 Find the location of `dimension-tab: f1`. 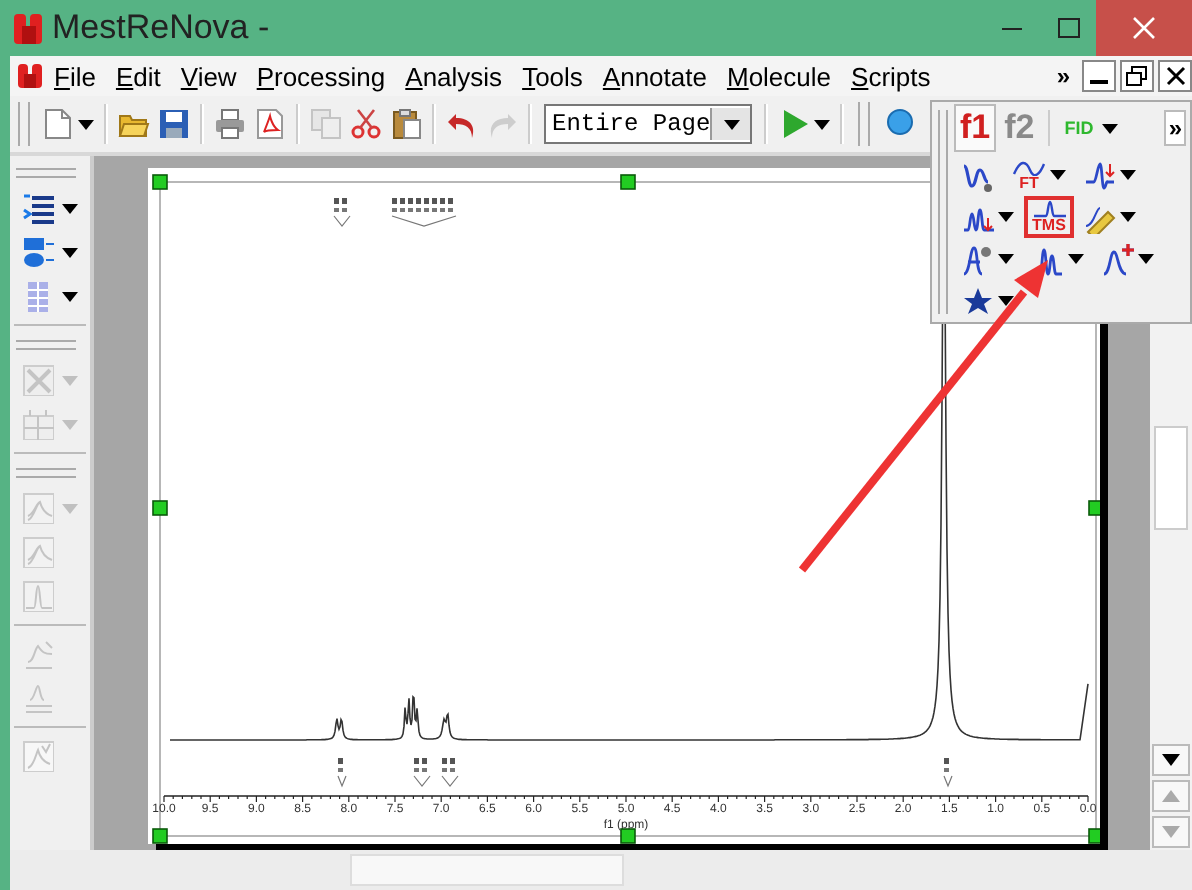

dimension-tab: f1 is located at coordinates (975, 128).